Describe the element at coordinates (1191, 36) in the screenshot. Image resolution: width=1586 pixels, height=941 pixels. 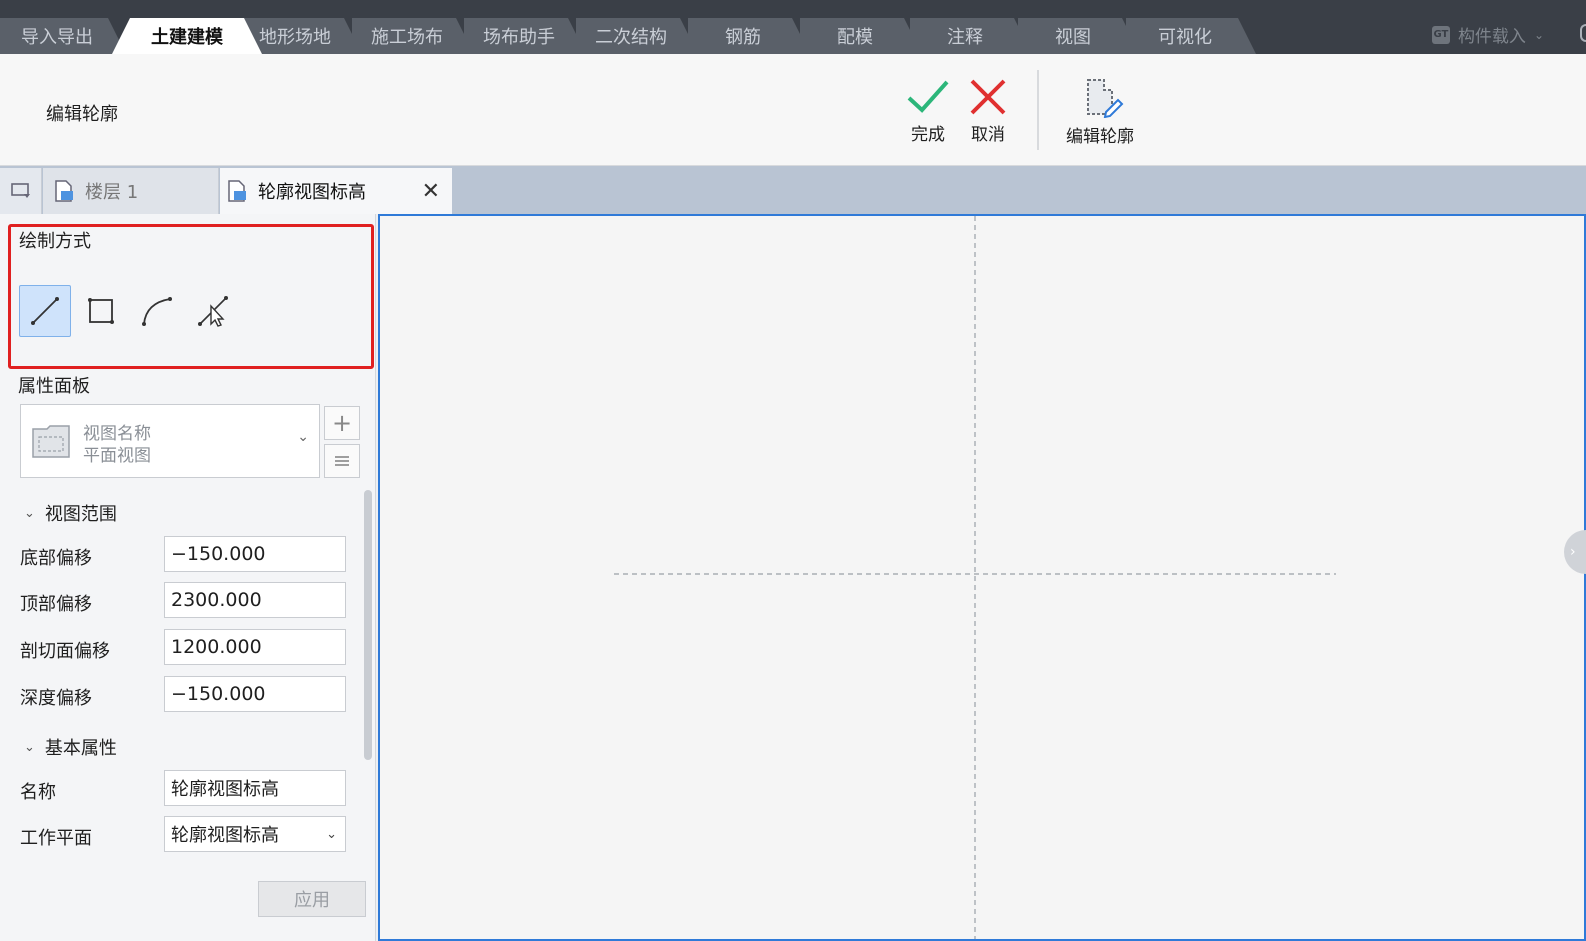
I see `tab-visualization: 可视化` at that location.